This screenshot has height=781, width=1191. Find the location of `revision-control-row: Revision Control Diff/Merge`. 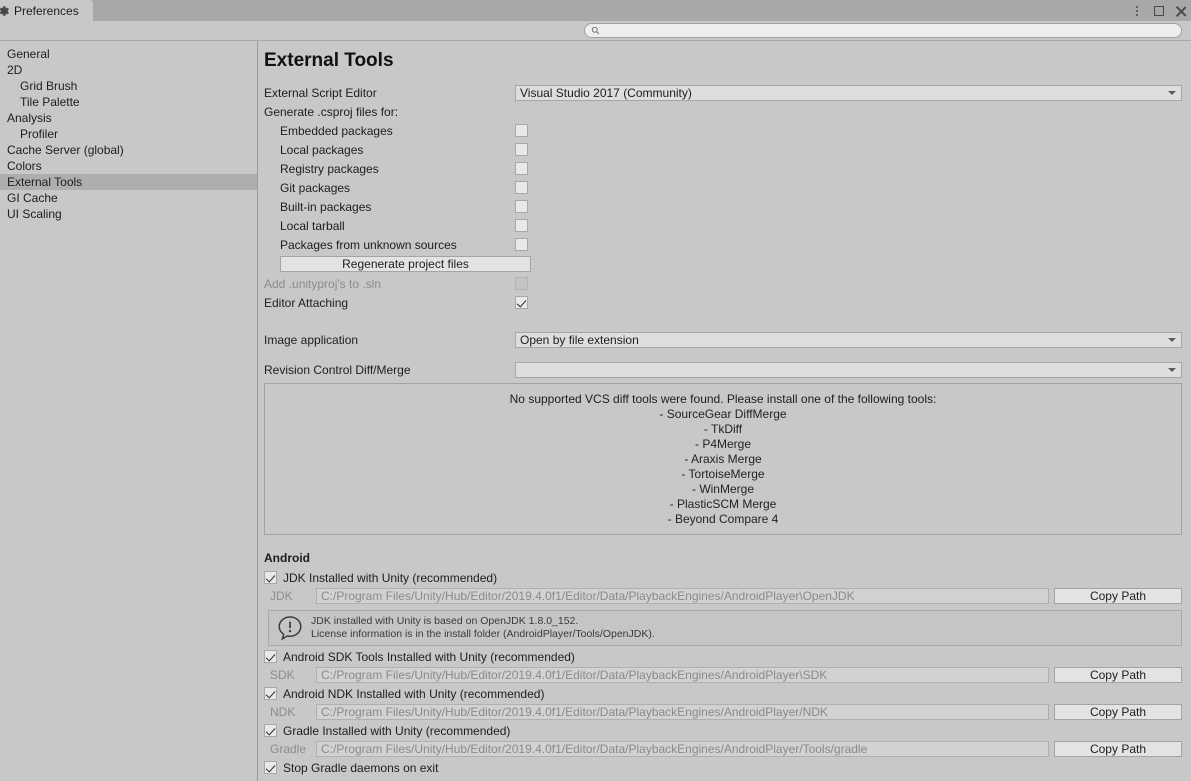

revision-control-row: Revision Control Diff/Merge is located at coordinates (723, 369).